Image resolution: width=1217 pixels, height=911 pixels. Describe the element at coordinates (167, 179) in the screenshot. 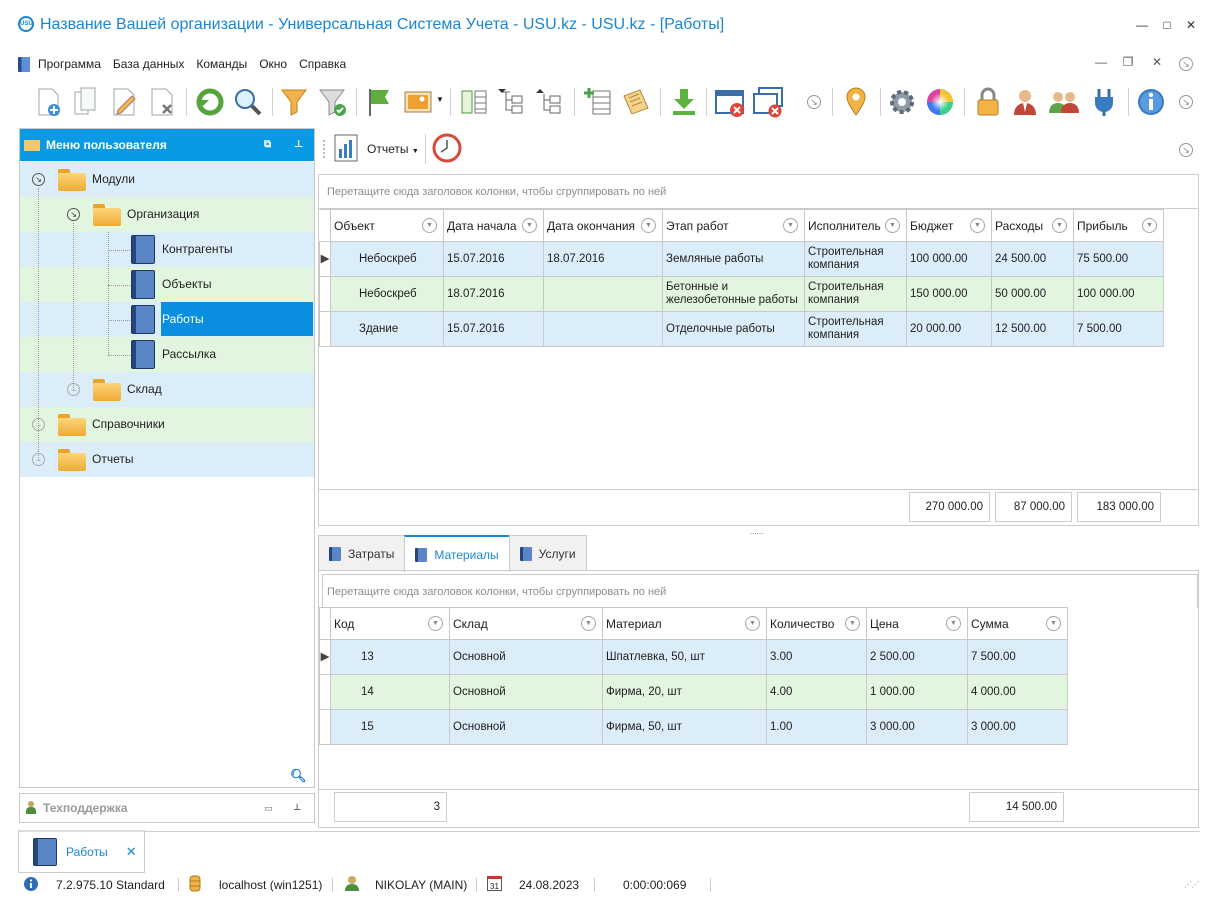

I see `tree-node-modules: ↘ Модули` at that location.